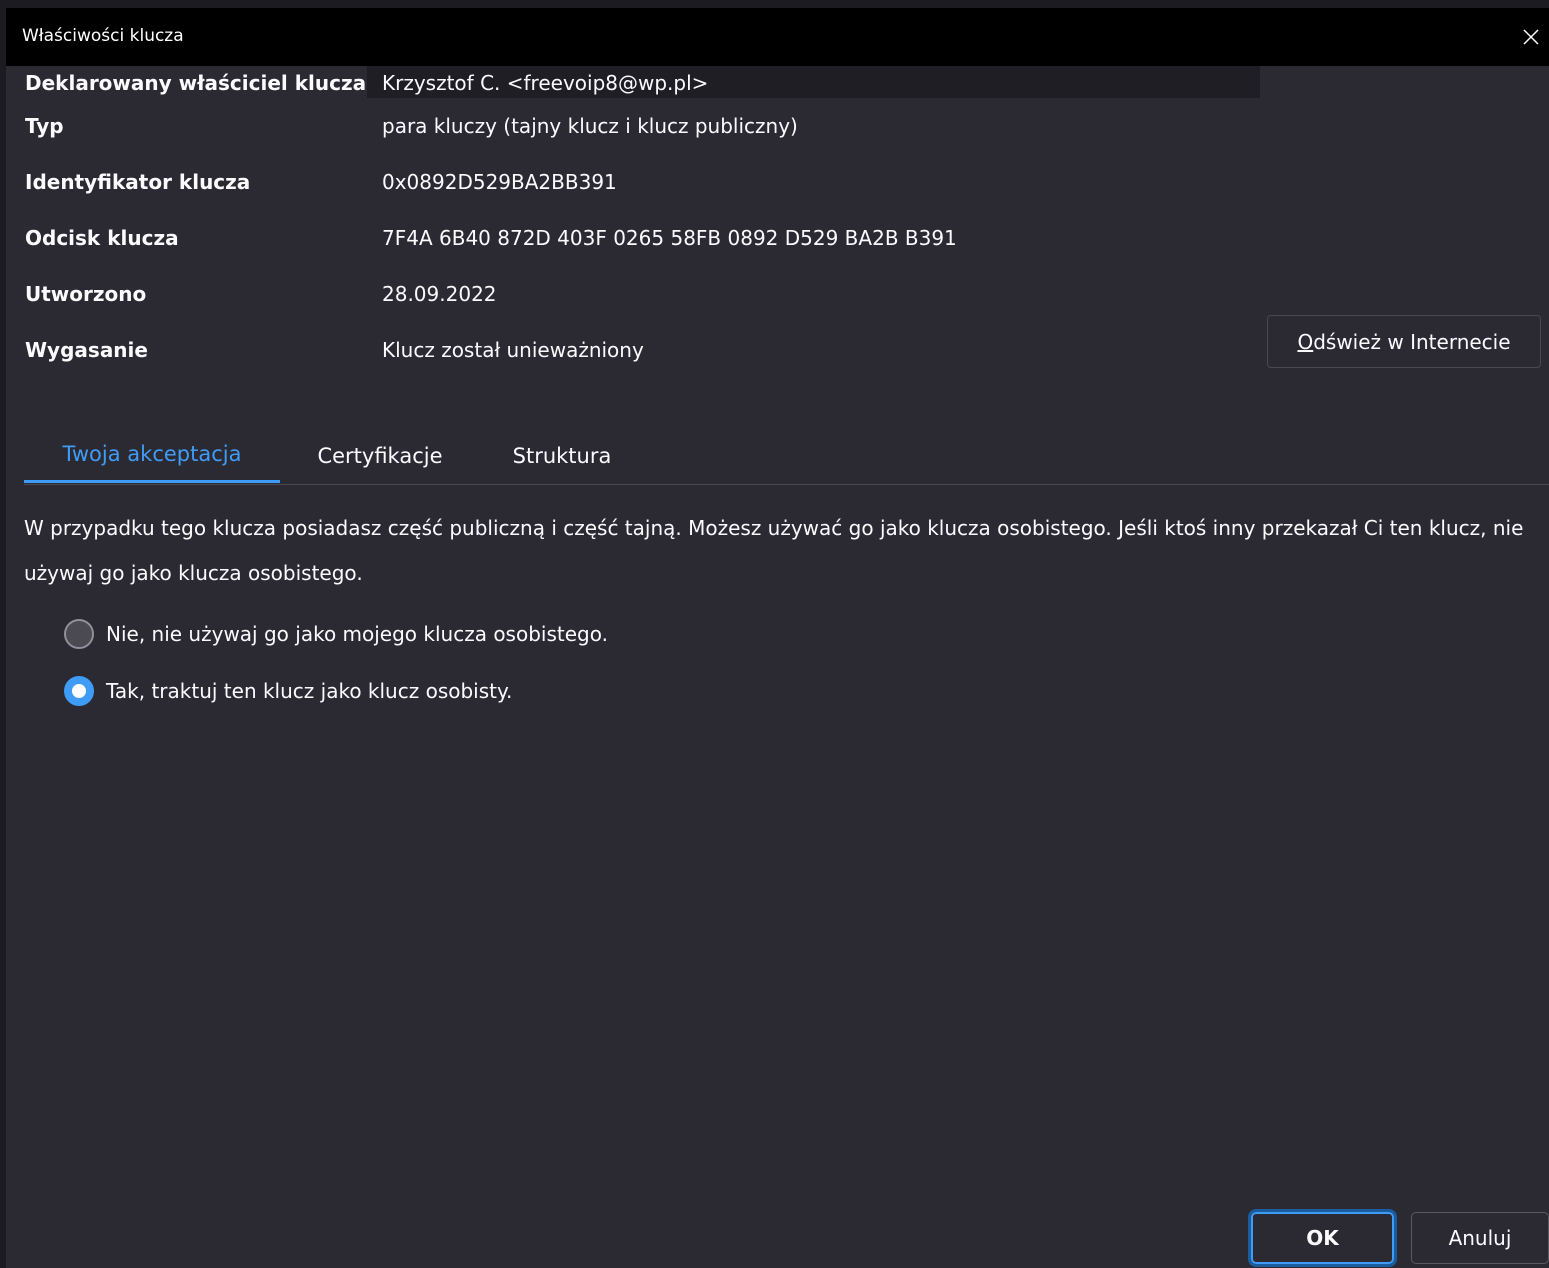 Image resolution: width=1549 pixels, height=1268 pixels. What do you see at coordinates (545, 83) in the screenshot?
I see `property-value: Krzysztof C. <freevoip8@wp.pl>` at bounding box center [545, 83].